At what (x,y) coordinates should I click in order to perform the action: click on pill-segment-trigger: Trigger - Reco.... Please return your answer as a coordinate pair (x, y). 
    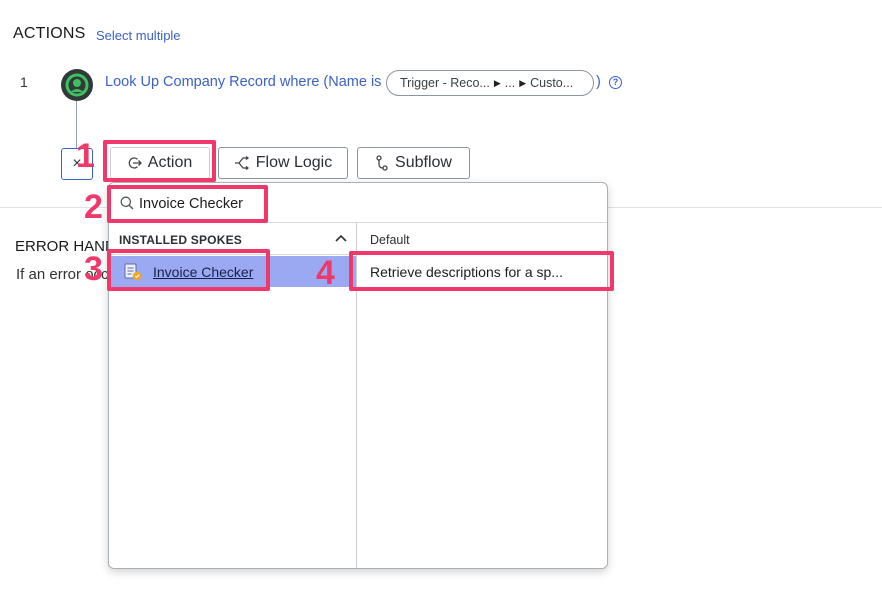
    Looking at the image, I should click on (445, 83).